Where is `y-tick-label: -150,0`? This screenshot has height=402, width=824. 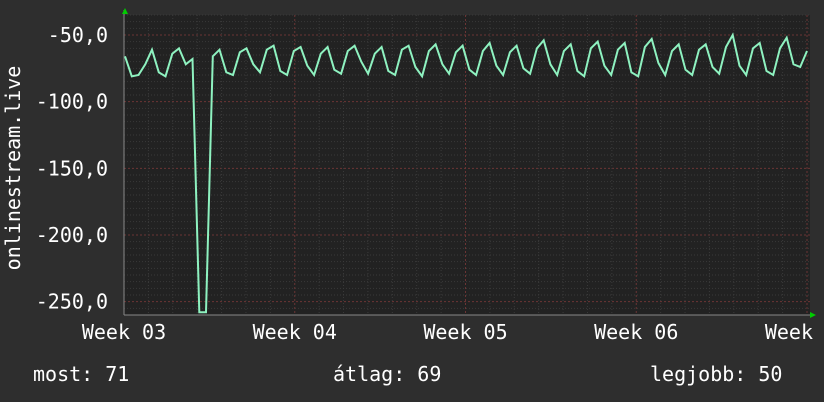
y-tick-label: -150,0 is located at coordinates (72, 168).